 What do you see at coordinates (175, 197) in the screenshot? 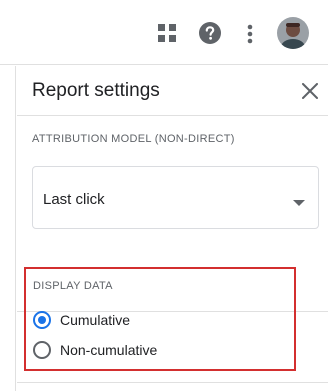
I see `attribution-model-select: Last click` at bounding box center [175, 197].